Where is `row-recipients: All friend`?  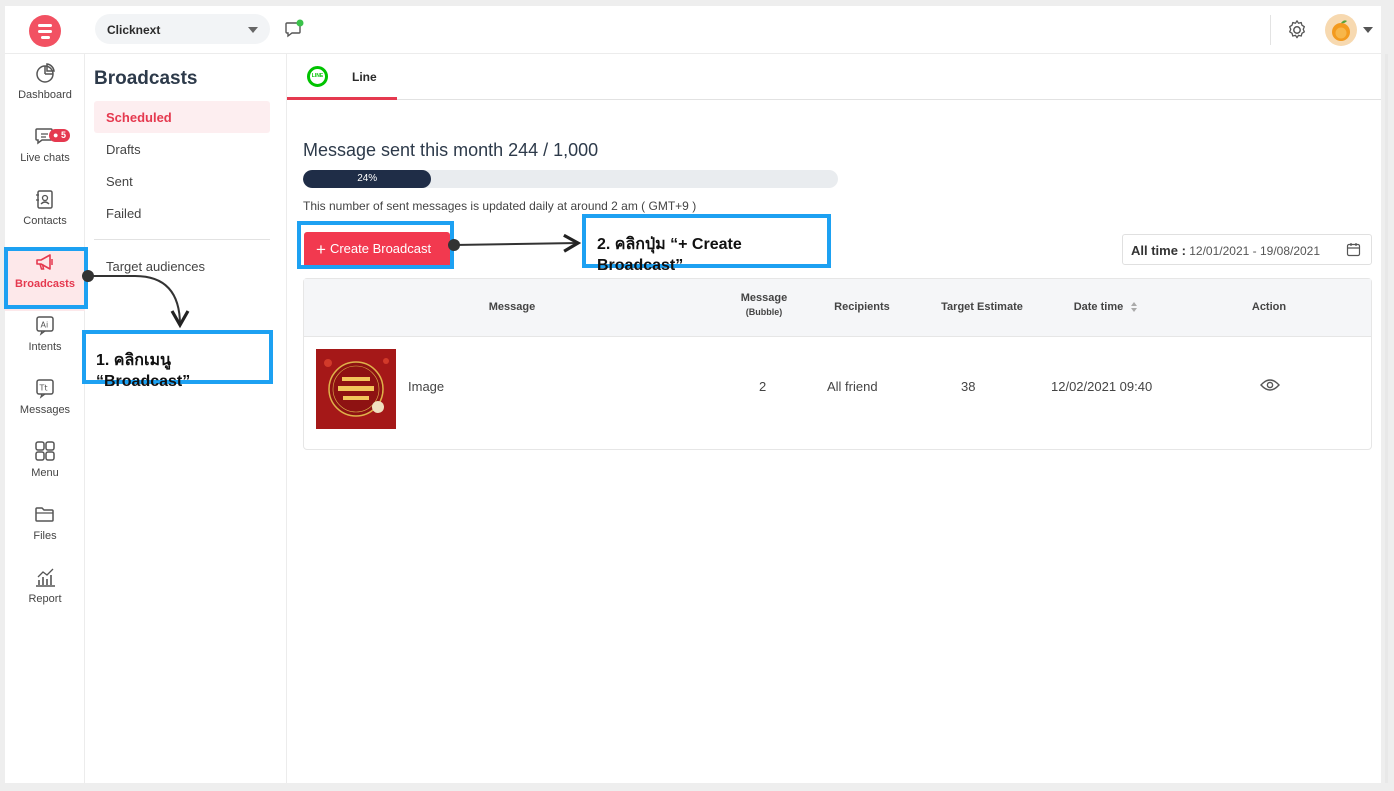
row-recipients: All friend is located at coordinates (852, 386).